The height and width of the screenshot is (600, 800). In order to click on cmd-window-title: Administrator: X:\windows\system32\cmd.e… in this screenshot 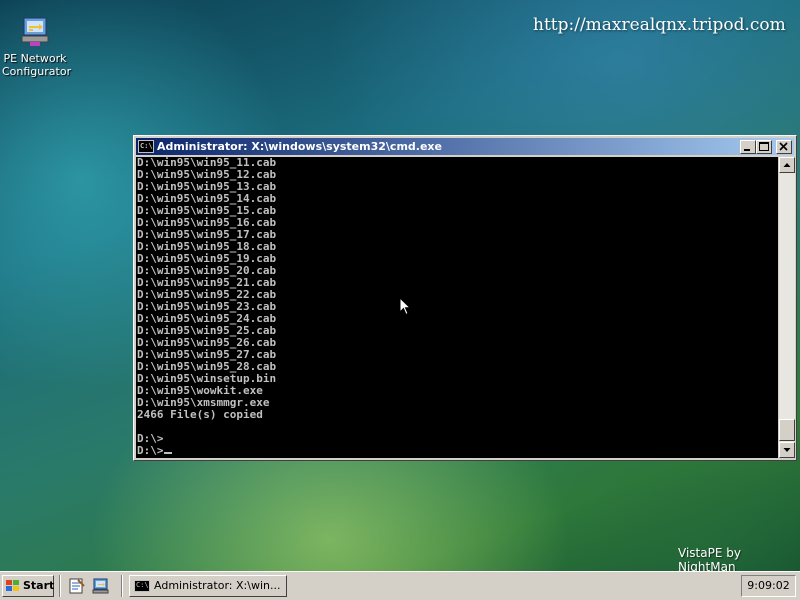, I will do `click(299, 146)`.